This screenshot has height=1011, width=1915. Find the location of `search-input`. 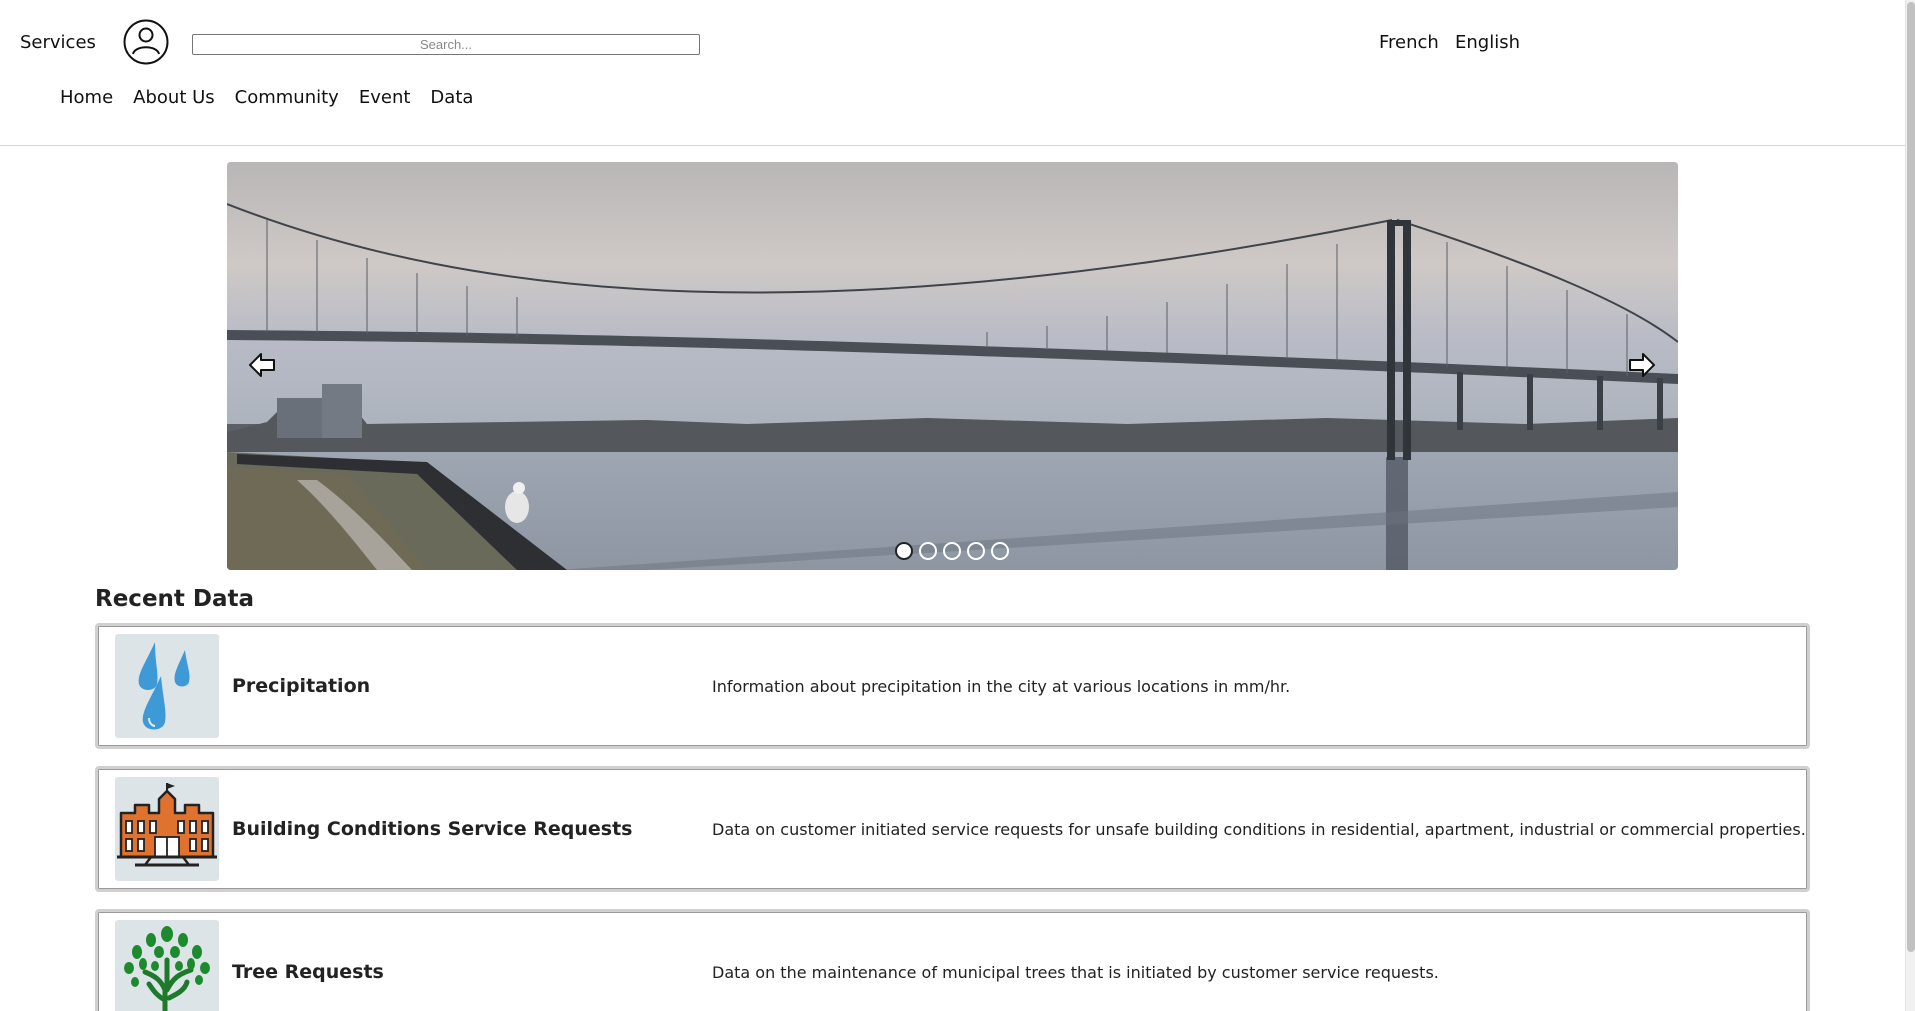

search-input is located at coordinates (446, 44).